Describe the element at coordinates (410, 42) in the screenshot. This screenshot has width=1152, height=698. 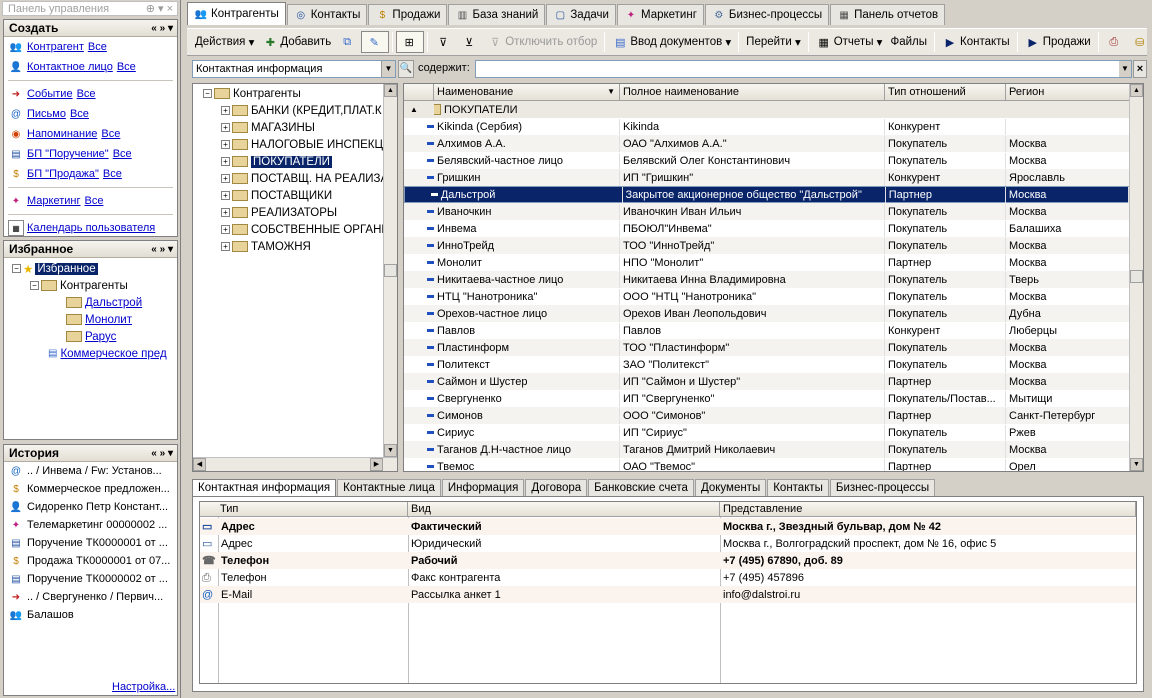
I see `hierarchy-button: ⊞` at that location.